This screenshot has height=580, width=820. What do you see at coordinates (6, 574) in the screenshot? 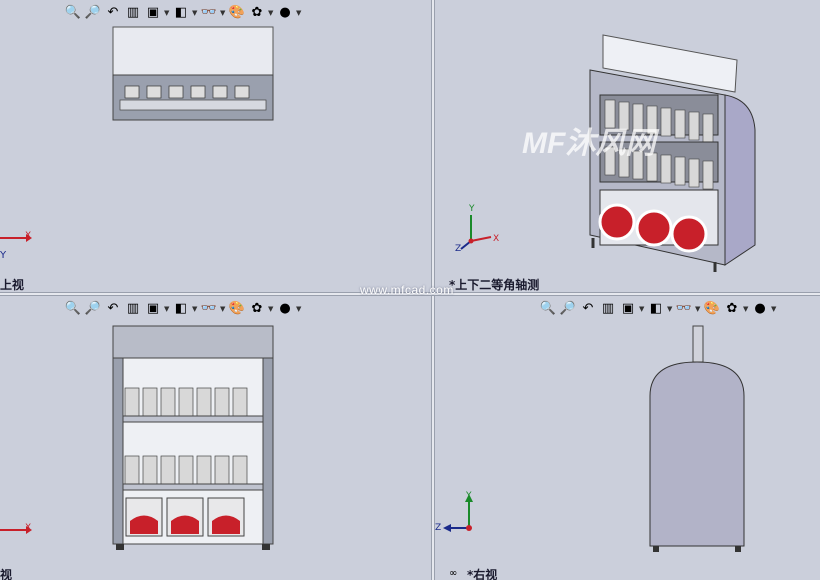
I see `view-label: 前视` at bounding box center [6, 574].